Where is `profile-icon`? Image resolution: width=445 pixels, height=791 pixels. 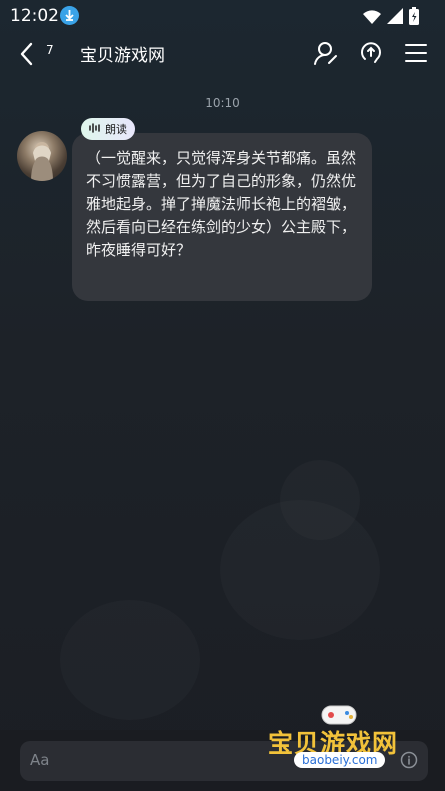
profile-icon is located at coordinates (326, 53).